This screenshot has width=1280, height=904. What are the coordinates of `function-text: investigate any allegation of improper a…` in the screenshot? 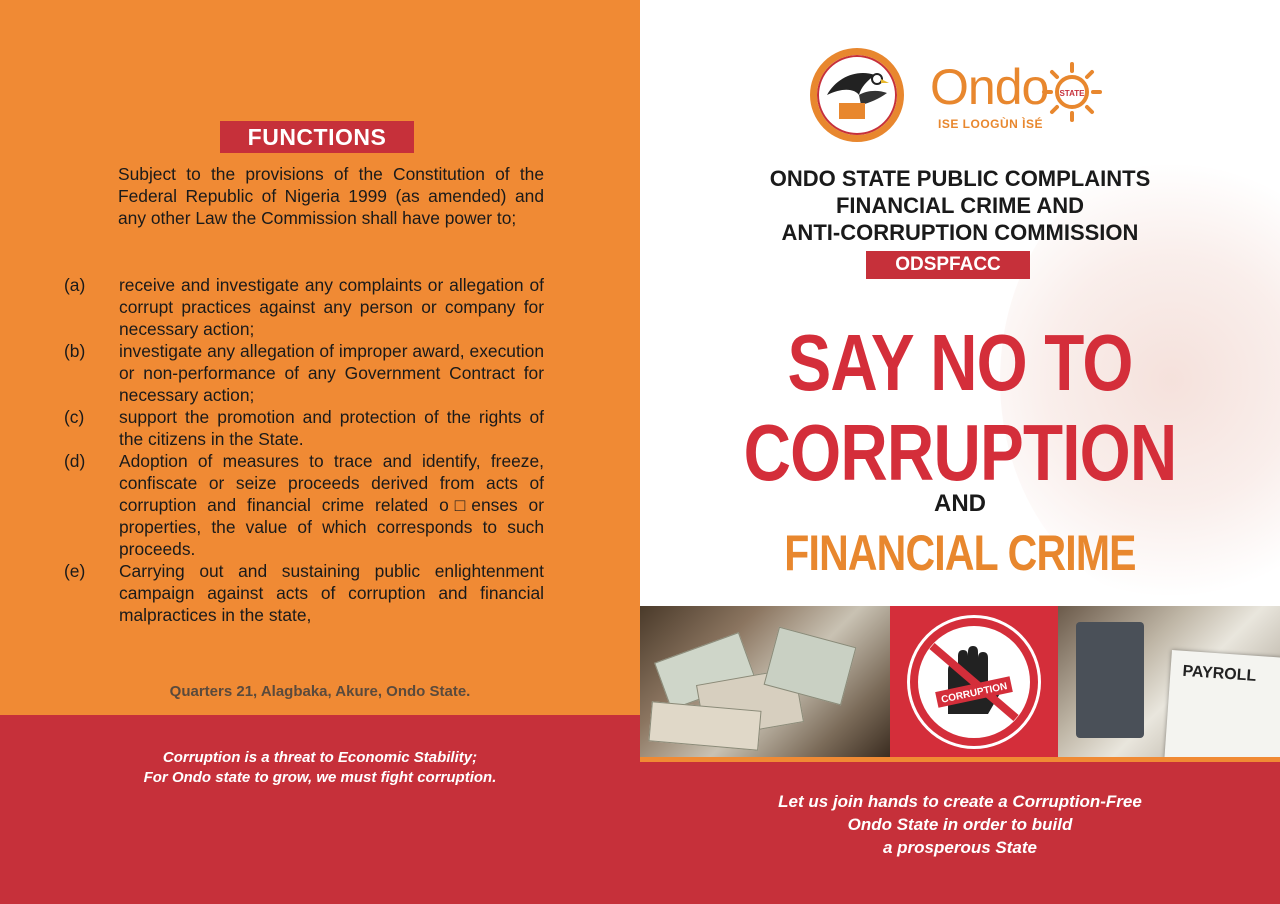 It's located at (331, 373).